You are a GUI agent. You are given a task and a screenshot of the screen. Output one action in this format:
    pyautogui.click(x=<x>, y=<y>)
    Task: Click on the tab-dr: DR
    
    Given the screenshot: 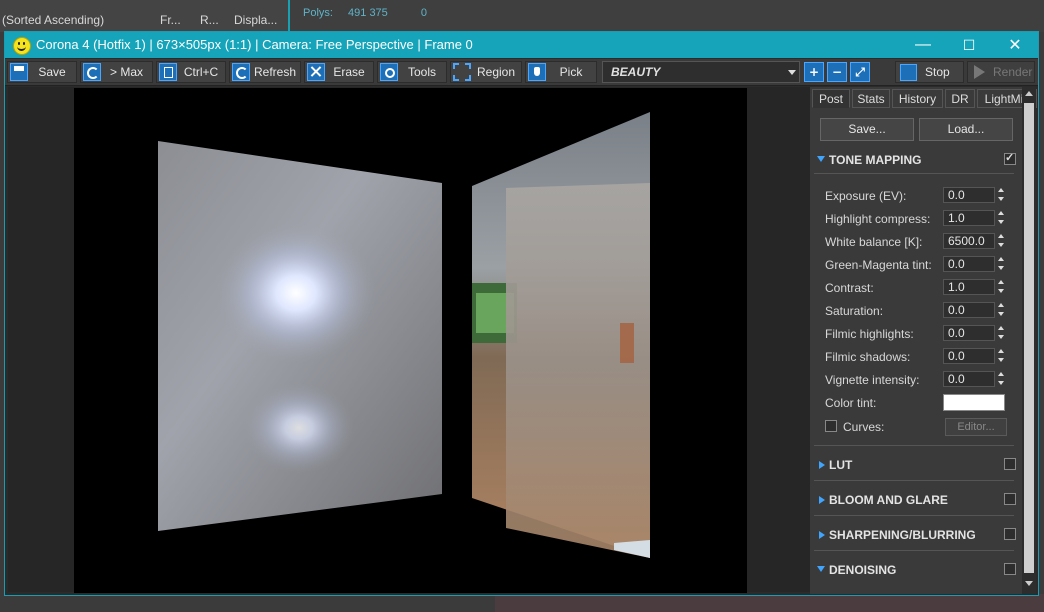 What is the action you would take?
    pyautogui.click(x=960, y=98)
    